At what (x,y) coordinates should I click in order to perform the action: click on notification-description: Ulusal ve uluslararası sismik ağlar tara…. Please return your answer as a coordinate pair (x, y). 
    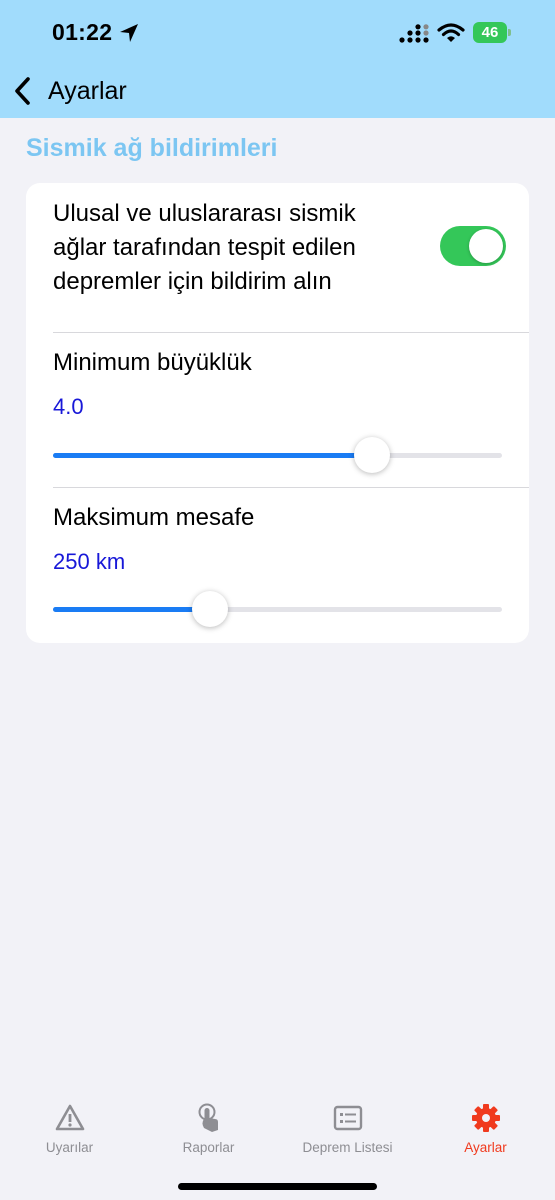
    Looking at the image, I should click on (204, 247).